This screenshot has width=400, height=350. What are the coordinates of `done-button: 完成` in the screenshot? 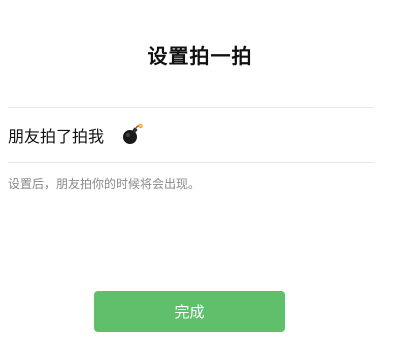 It's located at (189, 311).